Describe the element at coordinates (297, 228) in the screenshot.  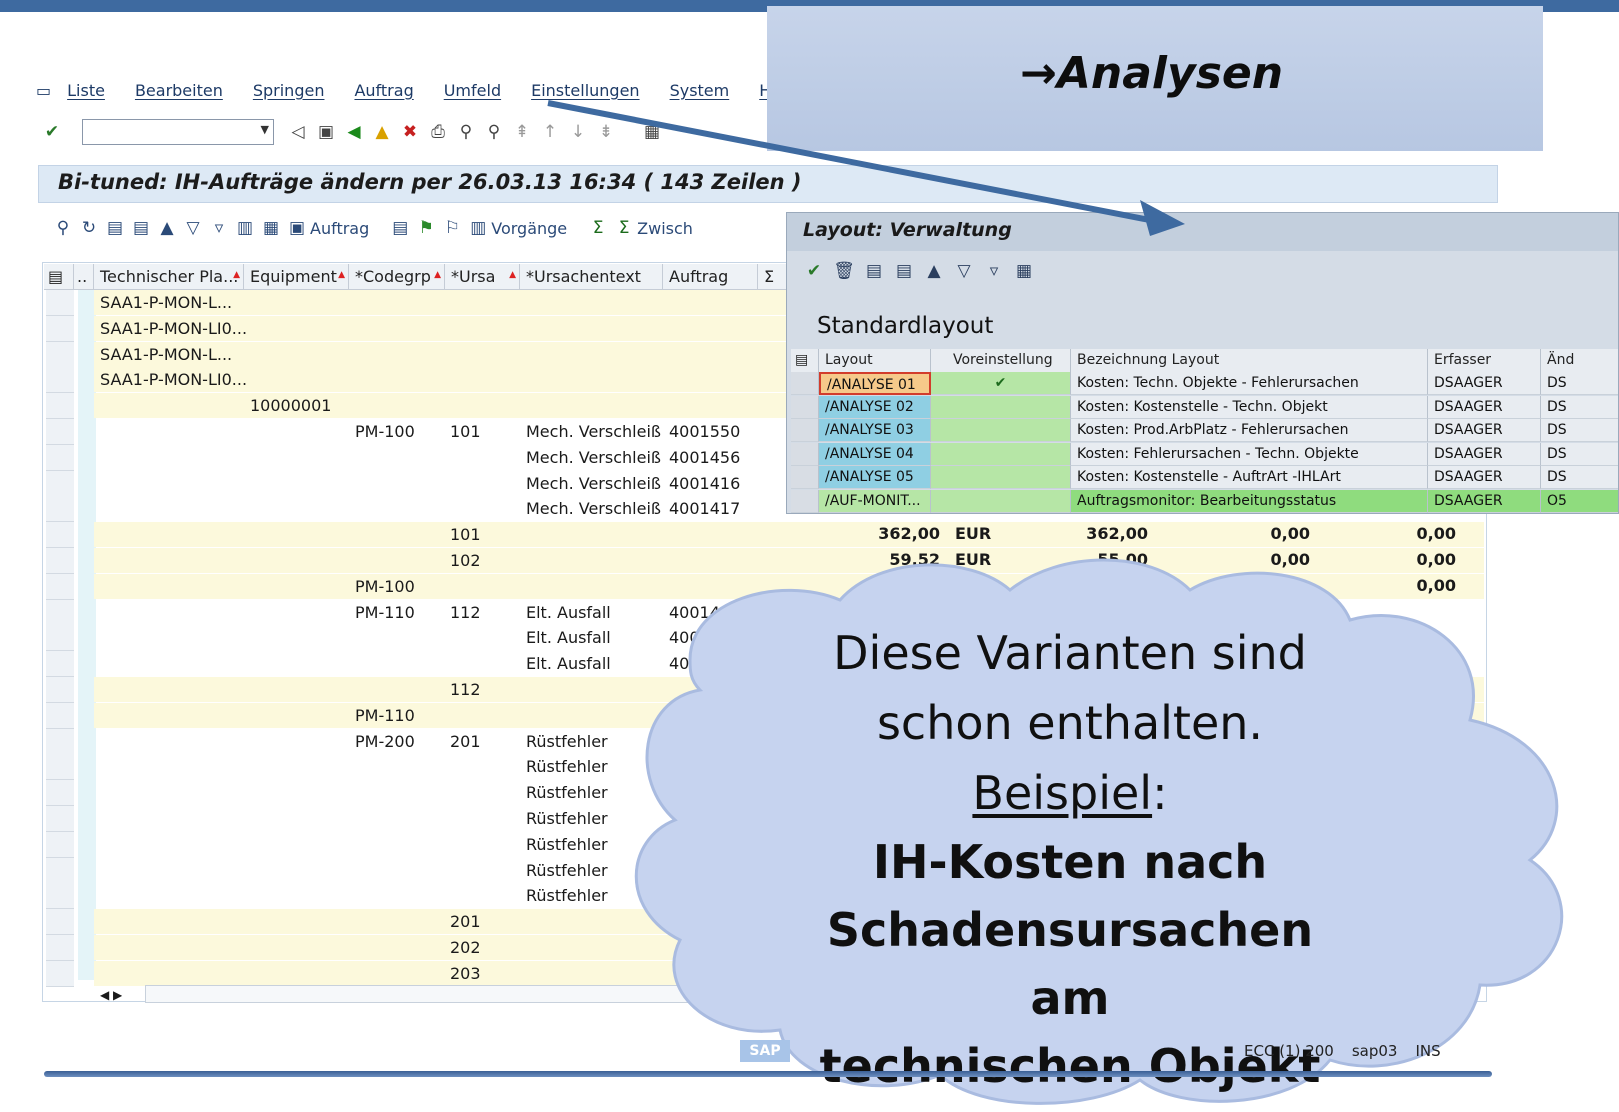
I see `order-icon: ▣` at that location.